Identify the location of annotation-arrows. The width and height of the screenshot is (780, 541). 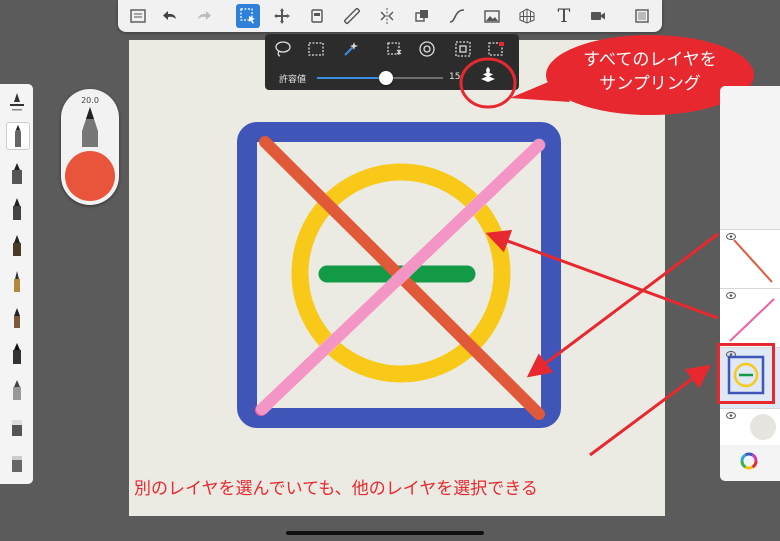
(602, 343).